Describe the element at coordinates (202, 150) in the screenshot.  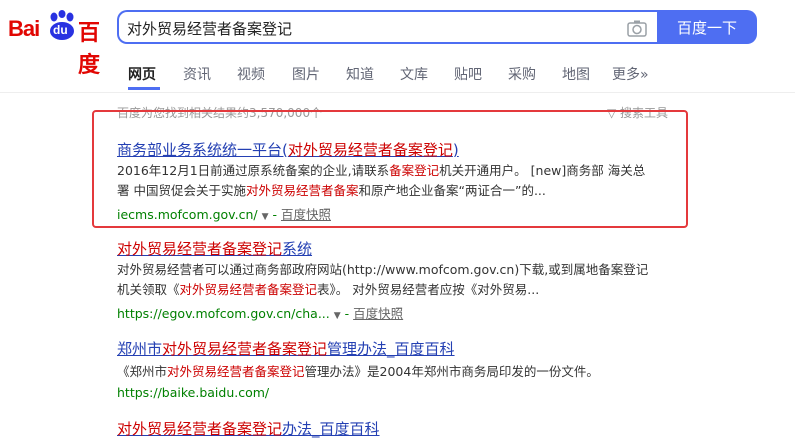
I see `title-text: 商务部业务系统统一平台(` at that location.